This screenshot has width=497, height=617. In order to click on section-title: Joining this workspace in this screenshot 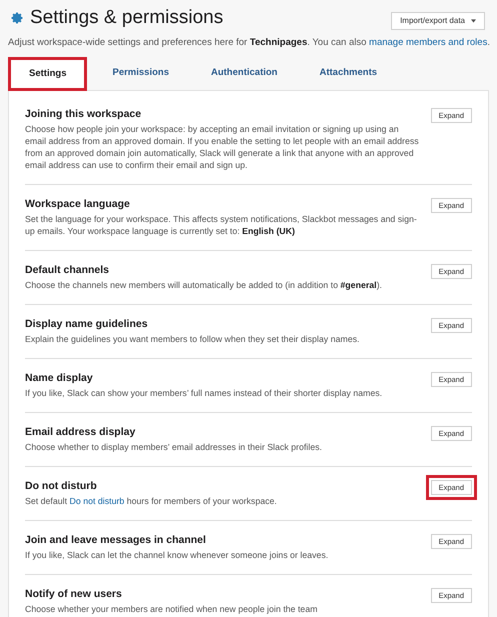, I will do `click(83, 114)`.